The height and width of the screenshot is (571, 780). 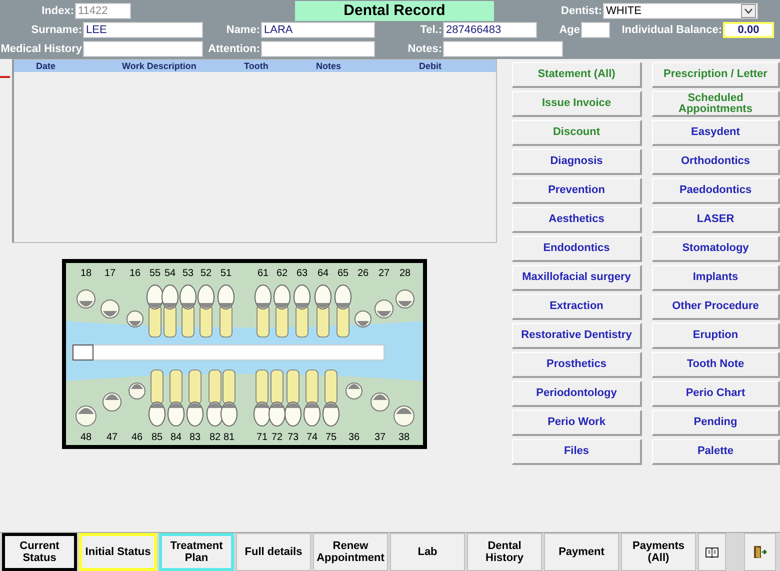 I want to click on tooth-number: 36, so click(x=354, y=437).